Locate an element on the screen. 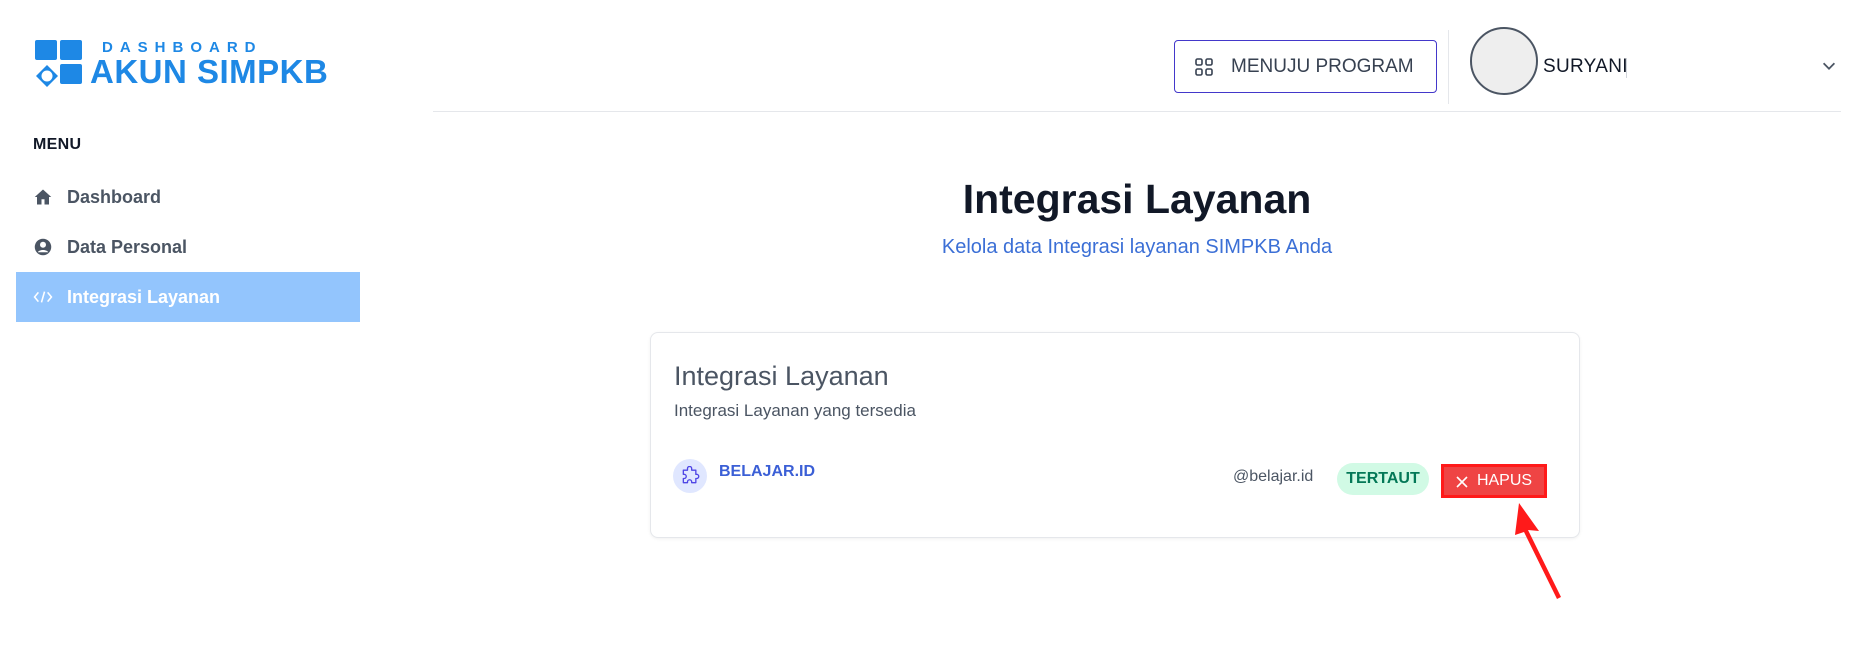 The image size is (1859, 645). user-name: SURYANI is located at coordinates (1585, 67).